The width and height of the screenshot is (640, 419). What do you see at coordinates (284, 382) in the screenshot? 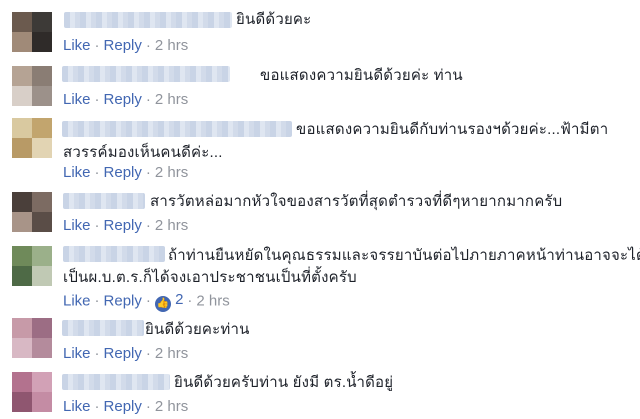
I see `comment-text: ยินดีด้วยครับท่าน ยังมี ตร.น้ำดีอยู่` at bounding box center [284, 382].